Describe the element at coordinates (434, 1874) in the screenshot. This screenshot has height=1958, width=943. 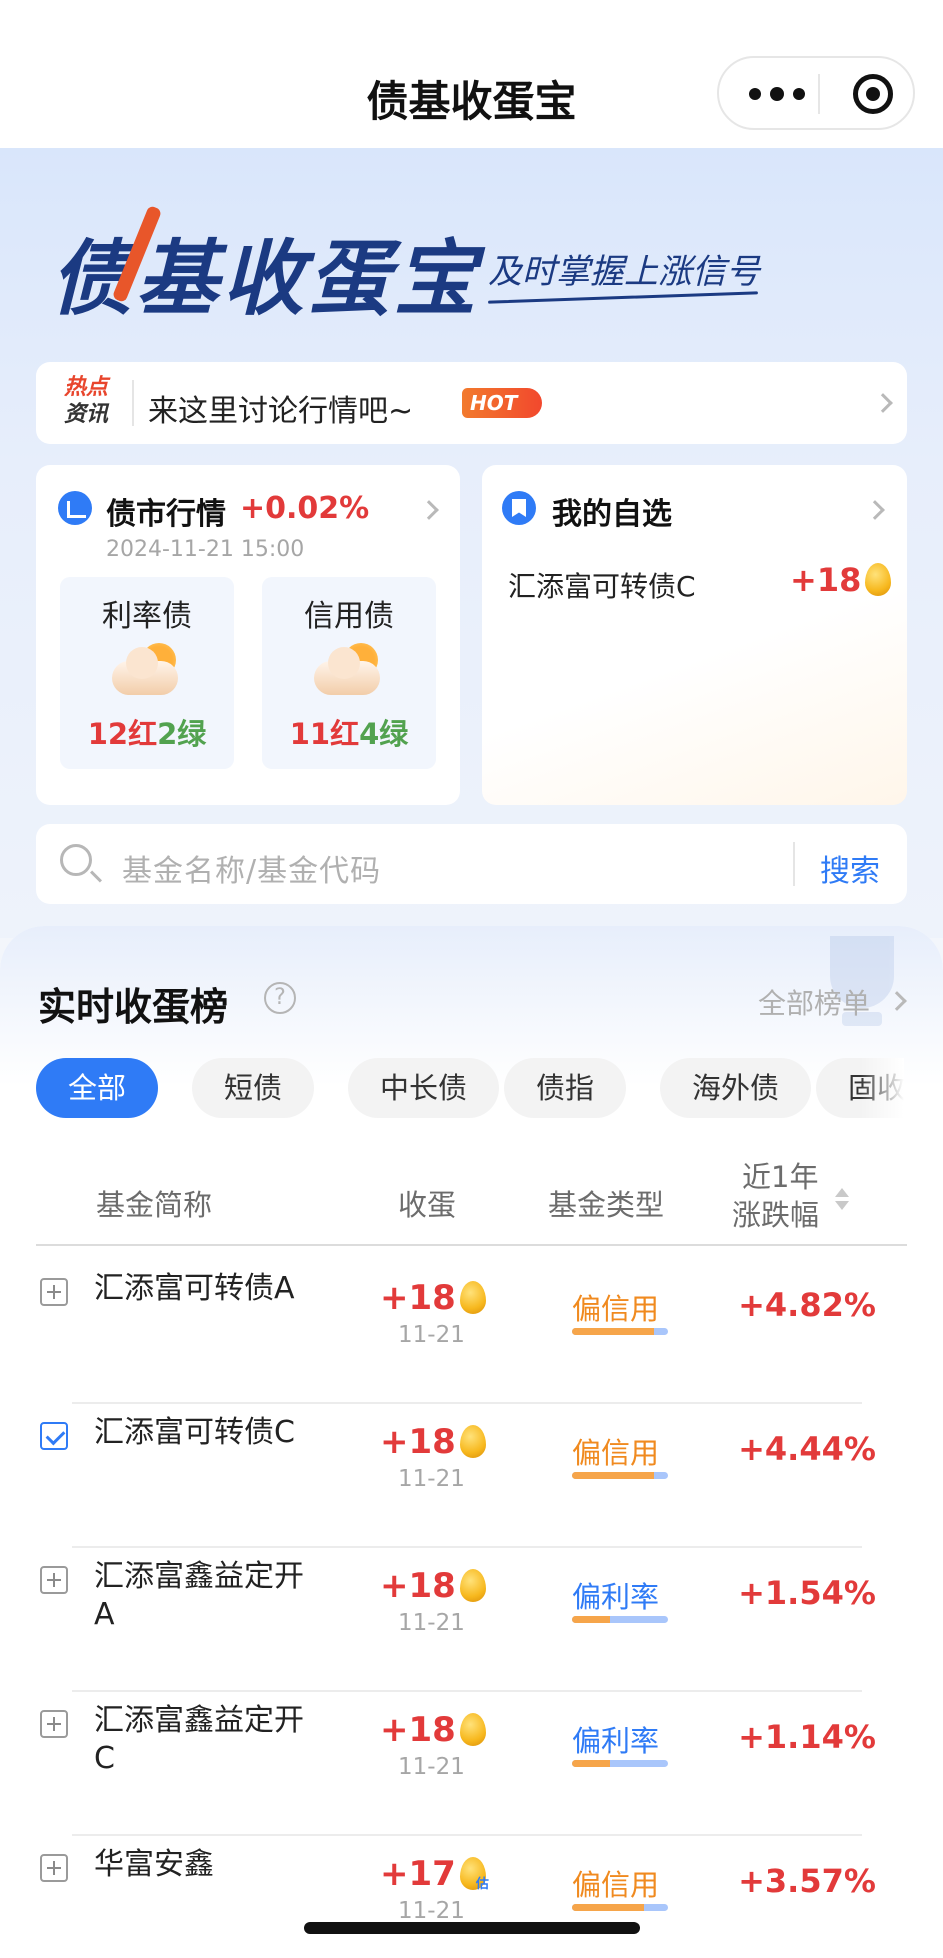
I see `egg-count: +17 估` at that location.